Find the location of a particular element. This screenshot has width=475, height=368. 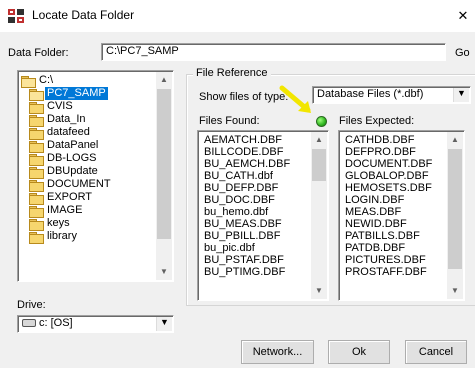

file-type-select: Database Files (*.dbf) ▼ is located at coordinates (391, 95).